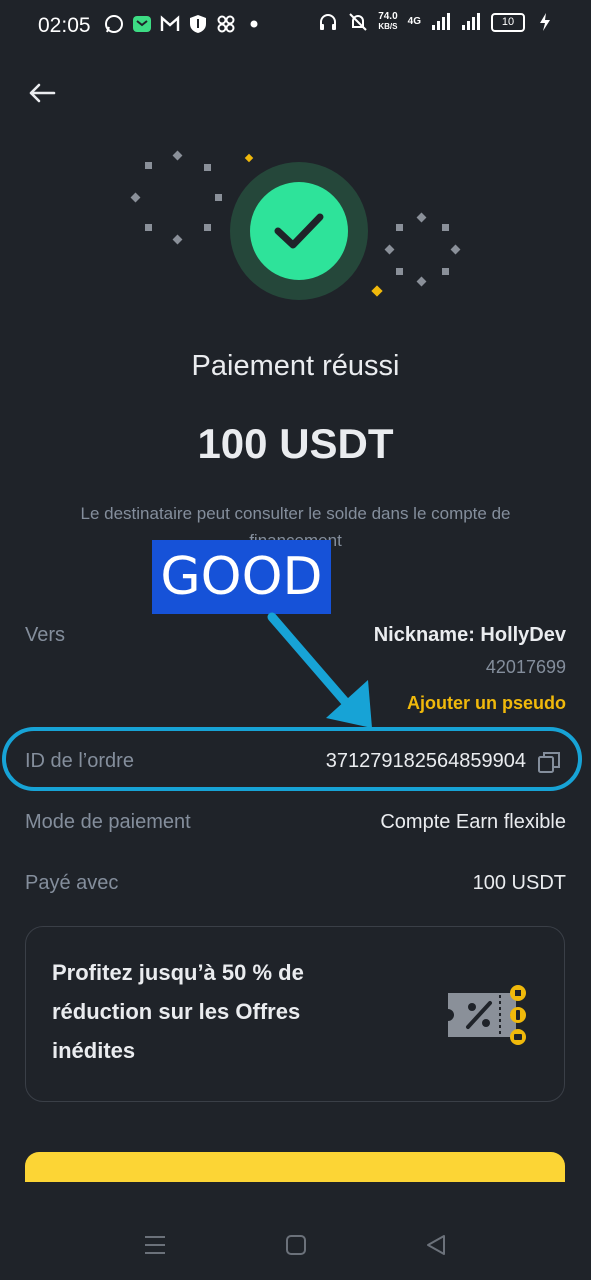  Describe the element at coordinates (114, 24) in the screenshot. I see `whatsapp-icon` at that location.